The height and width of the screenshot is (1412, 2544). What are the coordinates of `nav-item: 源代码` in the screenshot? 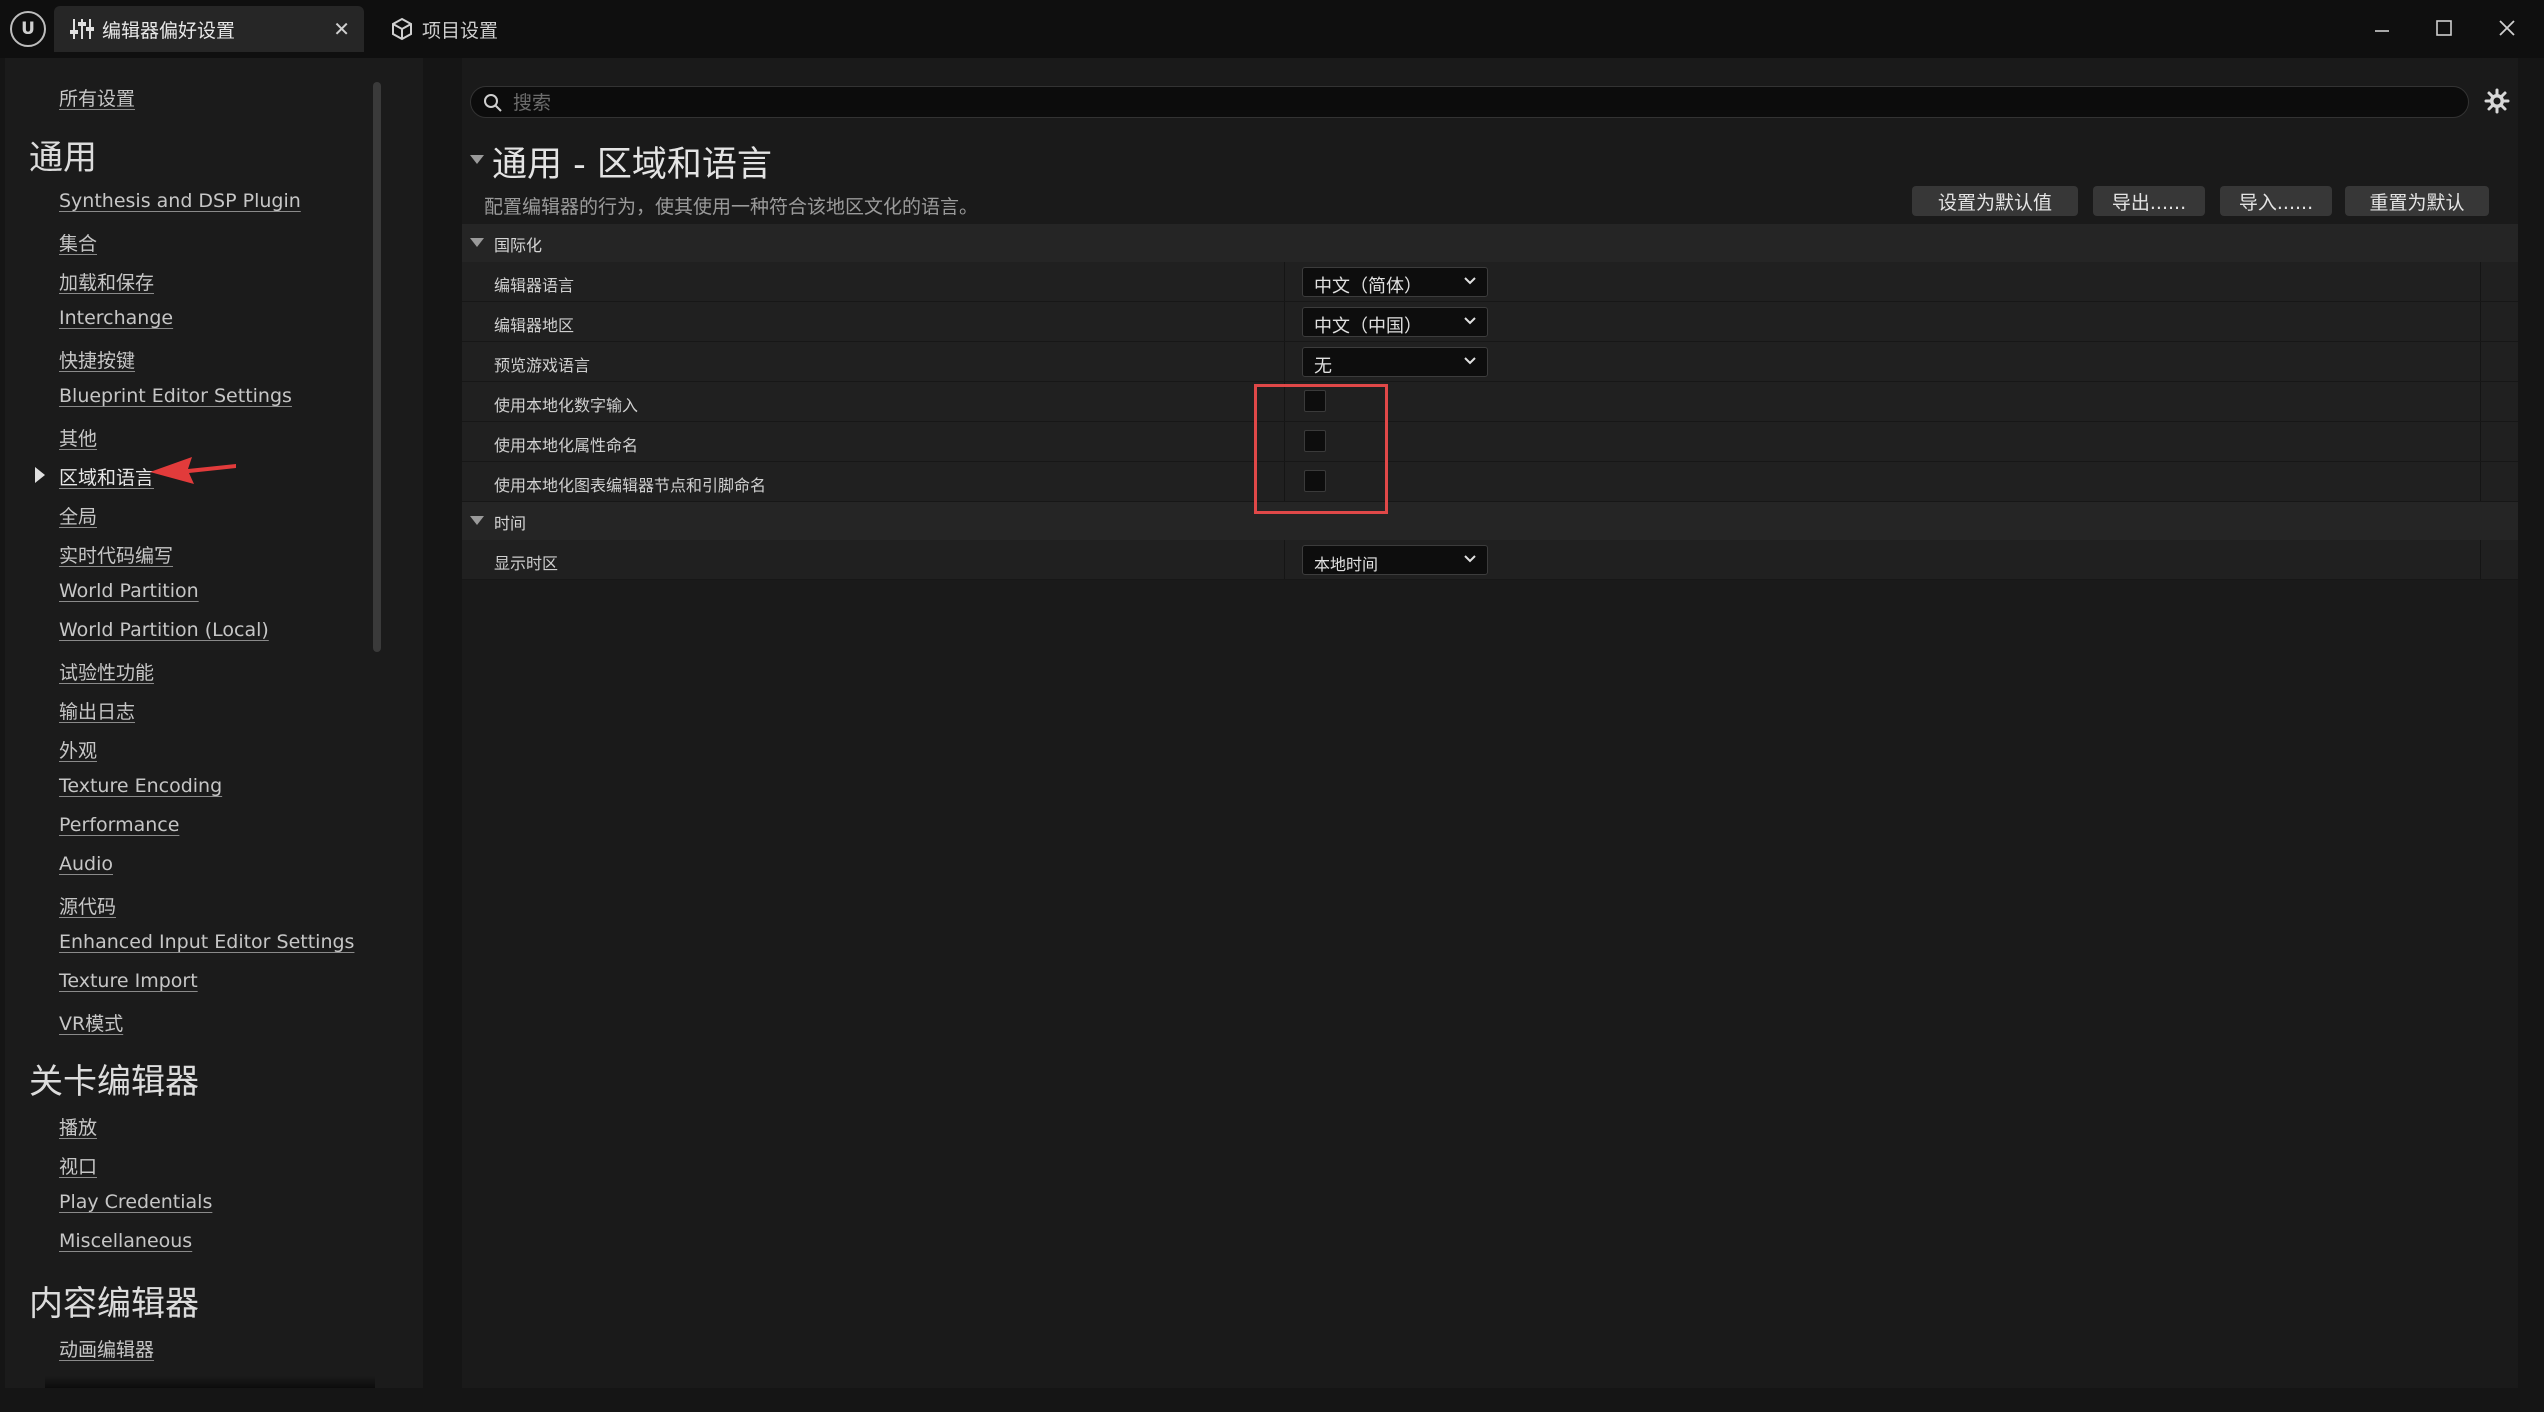 It's located at (87, 905).